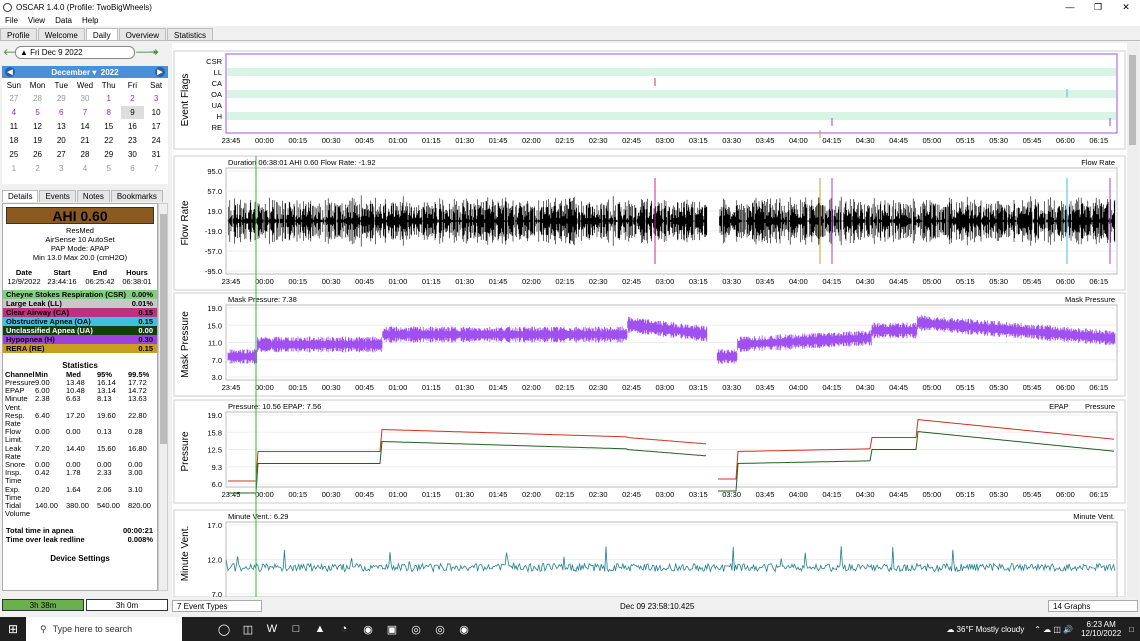 This screenshot has height=641, width=1140. I want to click on edge-icon: ◔, so click(344, 629).